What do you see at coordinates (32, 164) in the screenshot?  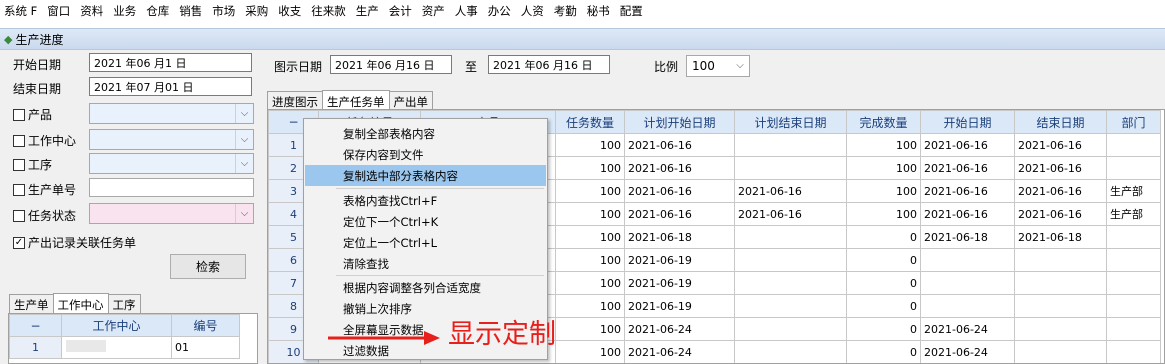 I see `process-checkbox-row: 工序` at bounding box center [32, 164].